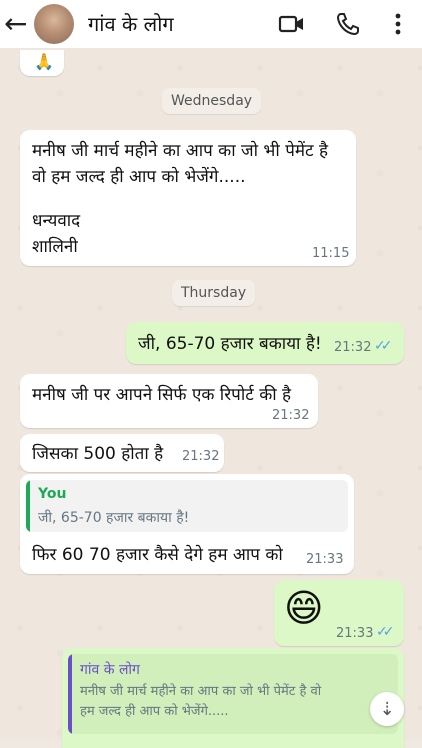 The height and width of the screenshot is (748, 422). Describe the element at coordinates (387, 709) in the screenshot. I see `scroll-down-icon: ⇣` at that location.